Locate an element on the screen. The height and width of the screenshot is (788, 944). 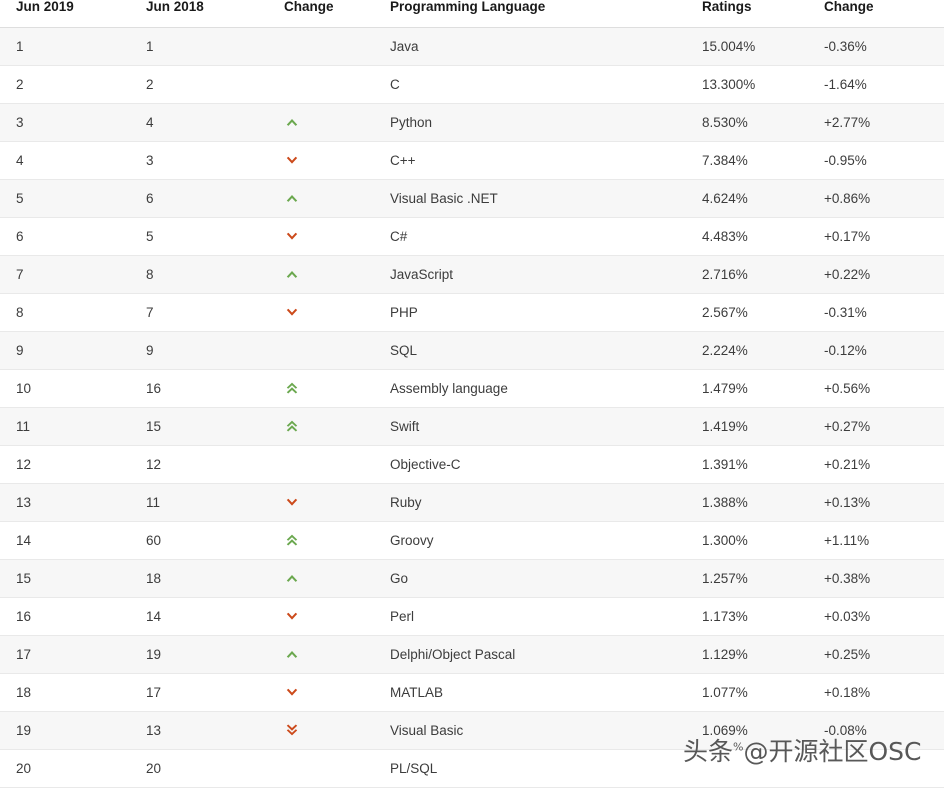
cell-ratings: 1.173% is located at coordinates (749, 616).